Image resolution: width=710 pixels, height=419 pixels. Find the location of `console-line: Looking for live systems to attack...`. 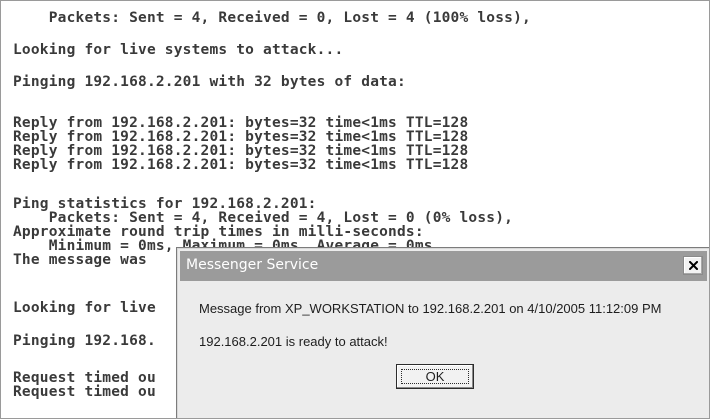

console-line: Looking for live systems to attack... is located at coordinates (178, 50).